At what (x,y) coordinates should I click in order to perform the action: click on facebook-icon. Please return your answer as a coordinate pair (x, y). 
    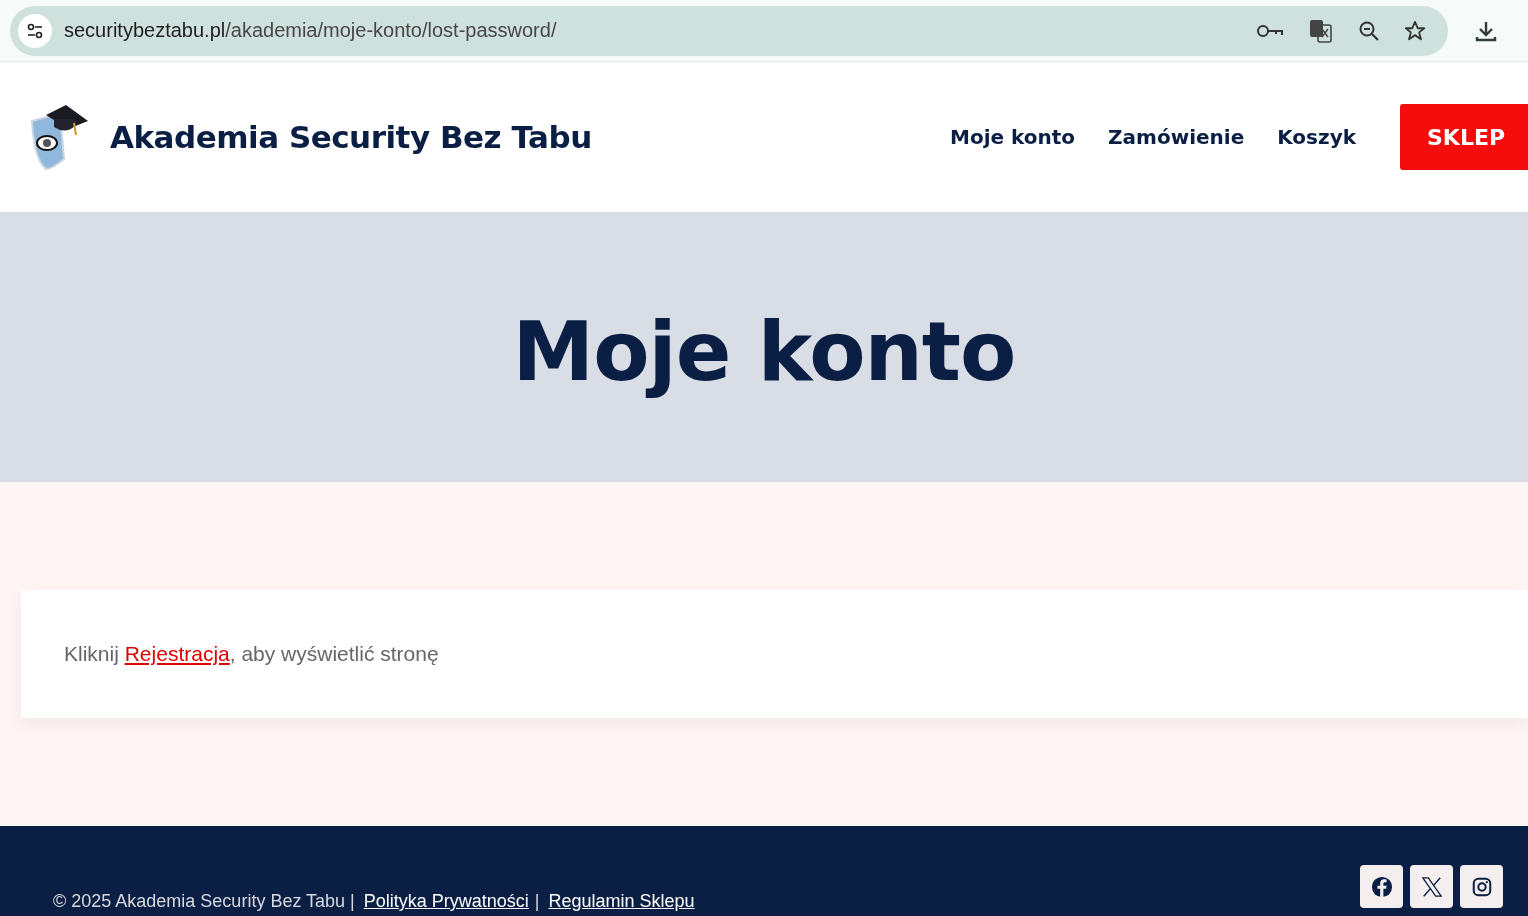
    Looking at the image, I should click on (1381, 886).